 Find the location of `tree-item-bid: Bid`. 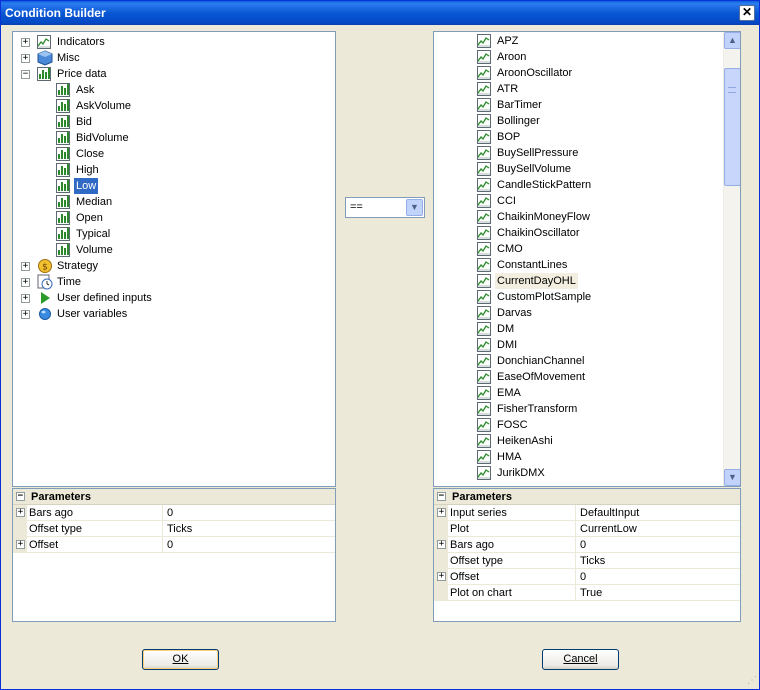

tree-item-bid: Bid is located at coordinates (173, 122).